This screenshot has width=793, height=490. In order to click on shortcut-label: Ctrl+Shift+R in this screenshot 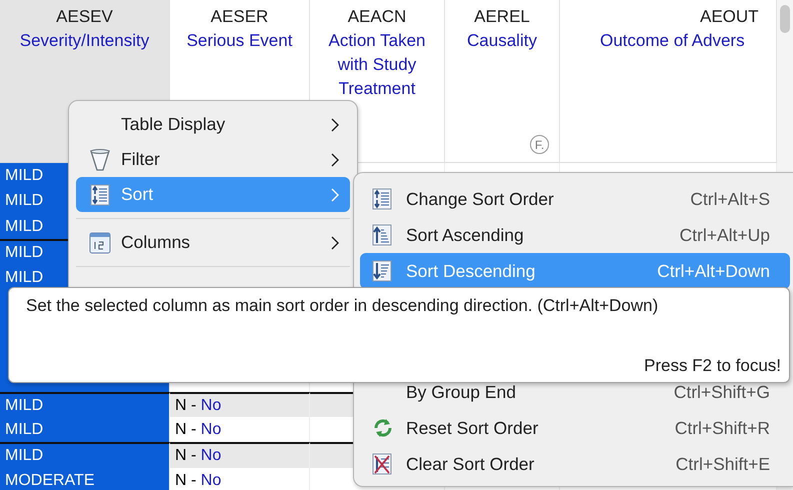, I will do `click(722, 428)`.